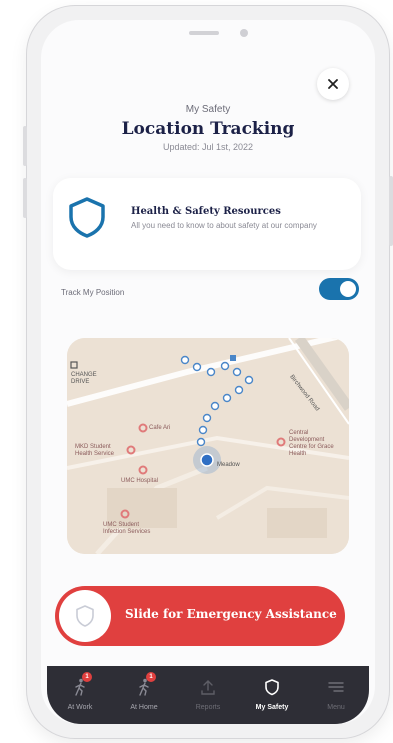  I want to click on track-position-label: Track My Position, so click(93, 292).